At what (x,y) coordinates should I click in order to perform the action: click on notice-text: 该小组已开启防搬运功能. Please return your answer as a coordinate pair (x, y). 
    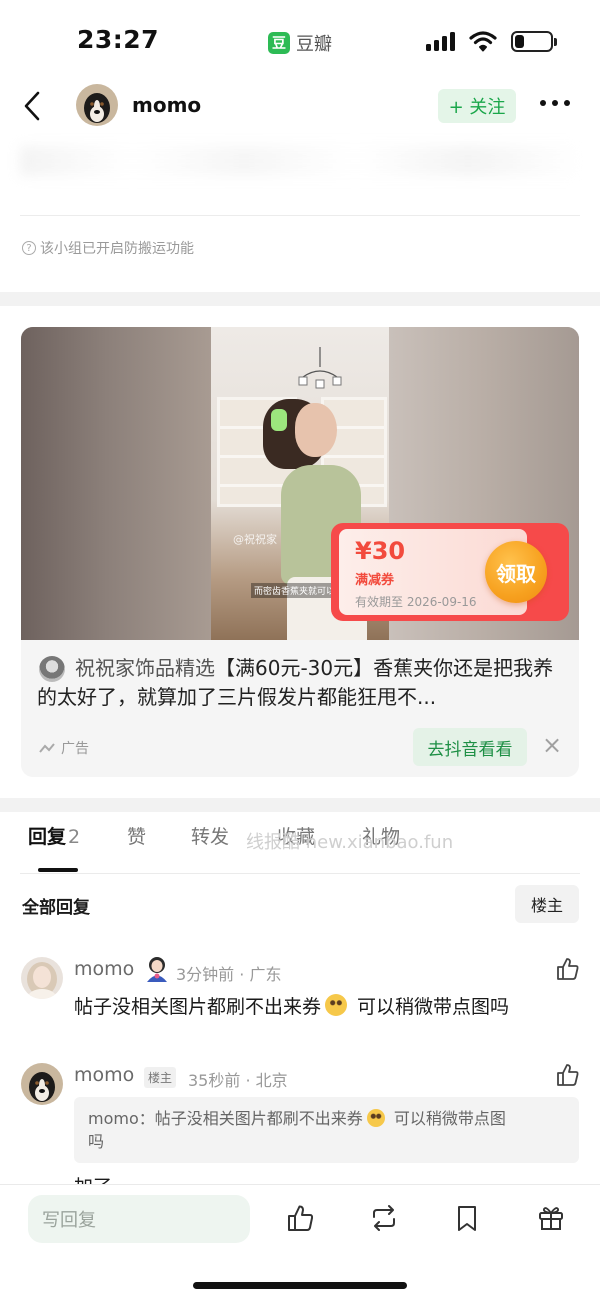
    Looking at the image, I should click on (117, 249).